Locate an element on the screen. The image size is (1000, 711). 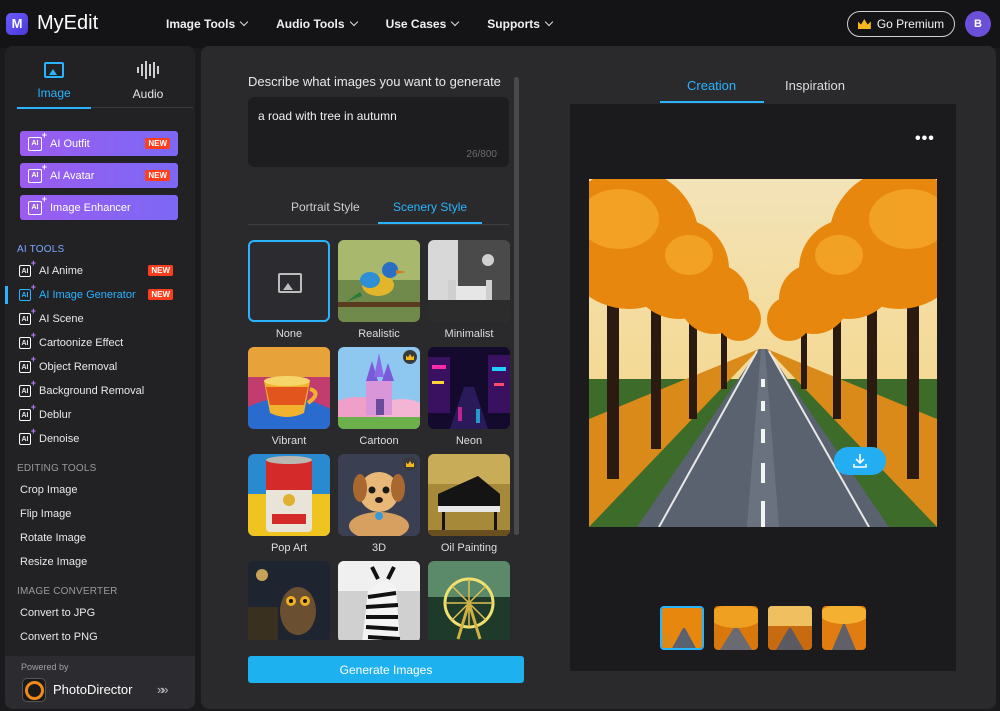
sidebar-item-flip: Flip Image is located at coordinates (45, 514).